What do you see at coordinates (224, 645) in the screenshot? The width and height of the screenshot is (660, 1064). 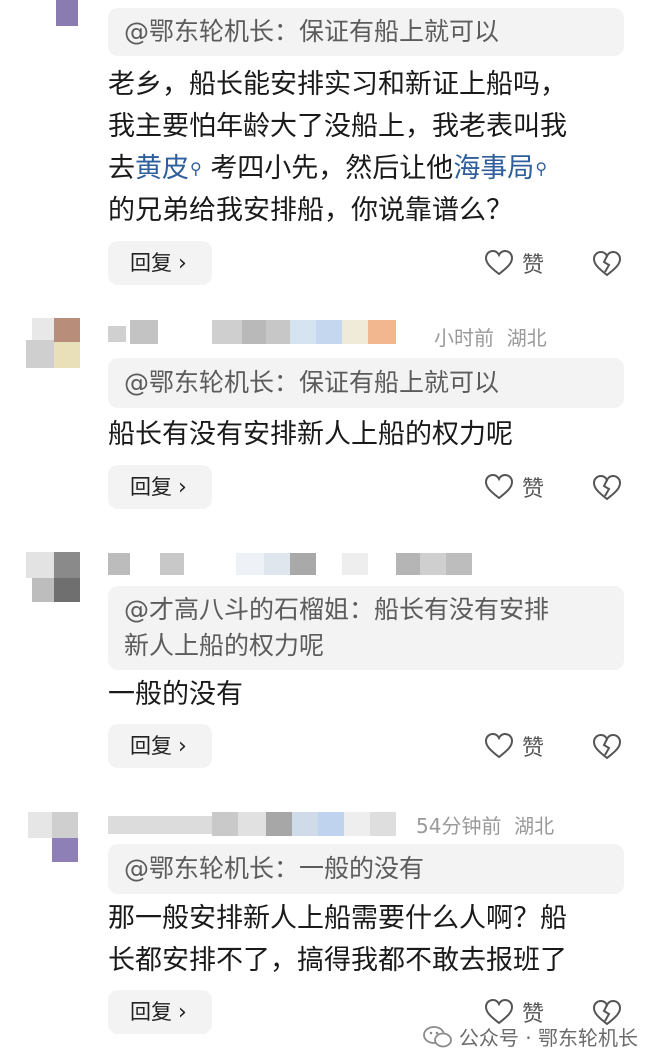 I see `quoted-line: 新人上船的权力呢` at bounding box center [224, 645].